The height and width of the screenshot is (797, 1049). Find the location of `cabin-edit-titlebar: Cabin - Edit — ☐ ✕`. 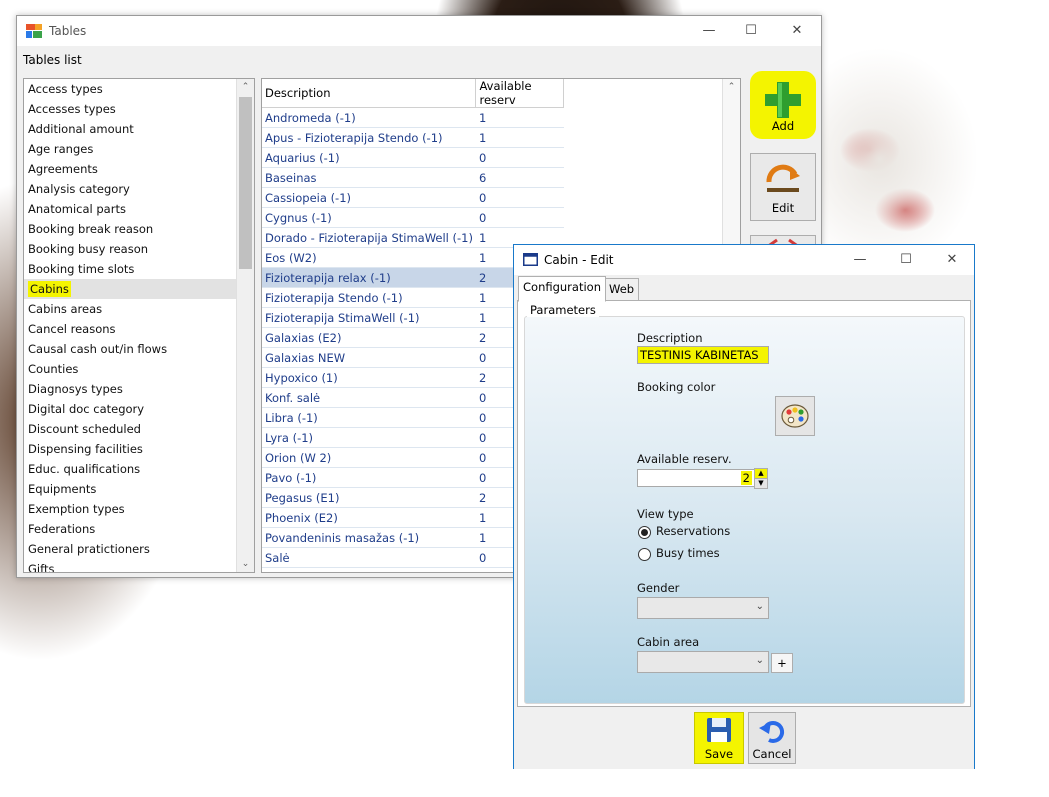

cabin-edit-titlebar: Cabin - Edit — ☐ ✕ is located at coordinates (744, 260).